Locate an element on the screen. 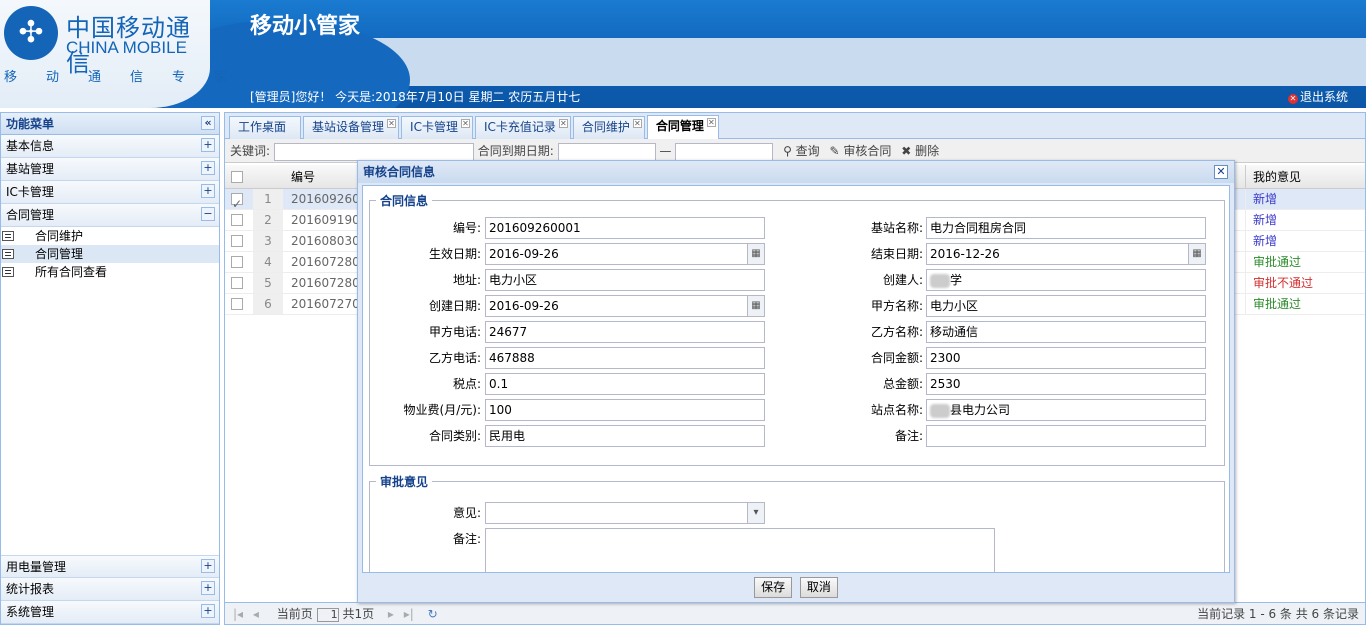 This screenshot has width=1366, height=625. type-field: 民用电 is located at coordinates (625, 436).